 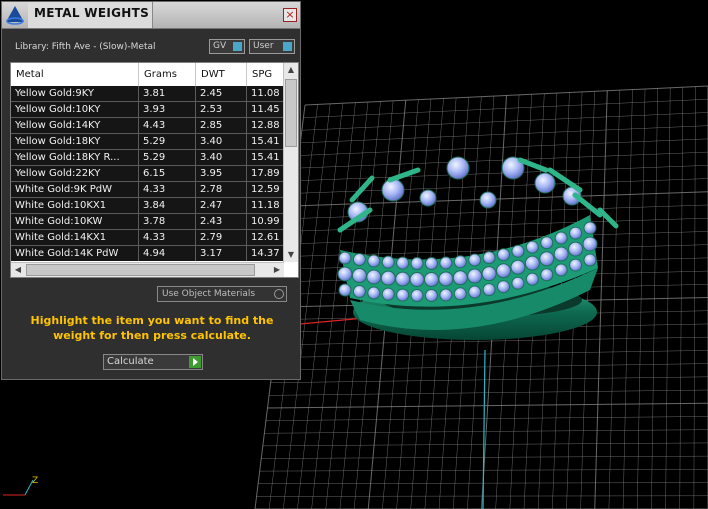 What do you see at coordinates (147, 126) in the screenshot?
I see `table-row: Yellow Gold:14KY 4.43 2.85 12.88` at bounding box center [147, 126].